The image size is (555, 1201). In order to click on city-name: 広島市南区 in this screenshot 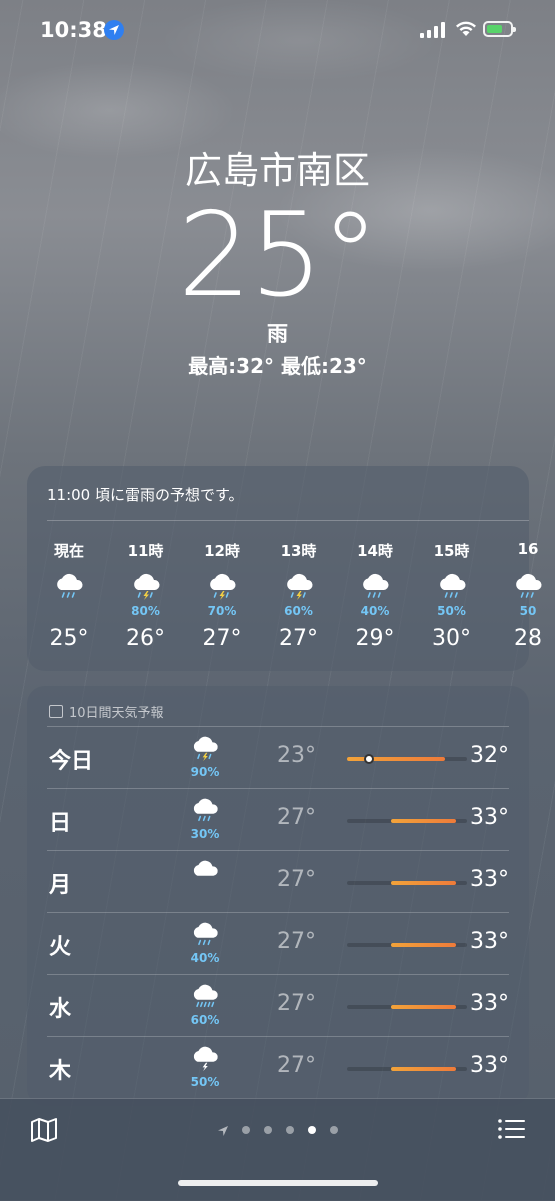, I will do `click(277, 170)`.